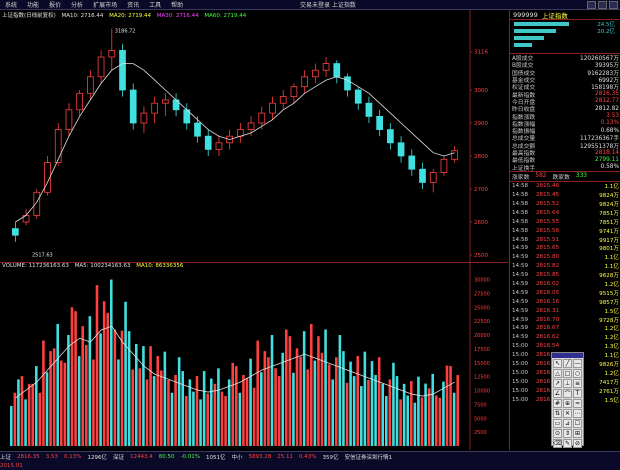 Image resolution: width=620 pixels, height=470 pixels. I want to click on volume-legend-ma5: MA5: 100234163.63, so click(102, 266).